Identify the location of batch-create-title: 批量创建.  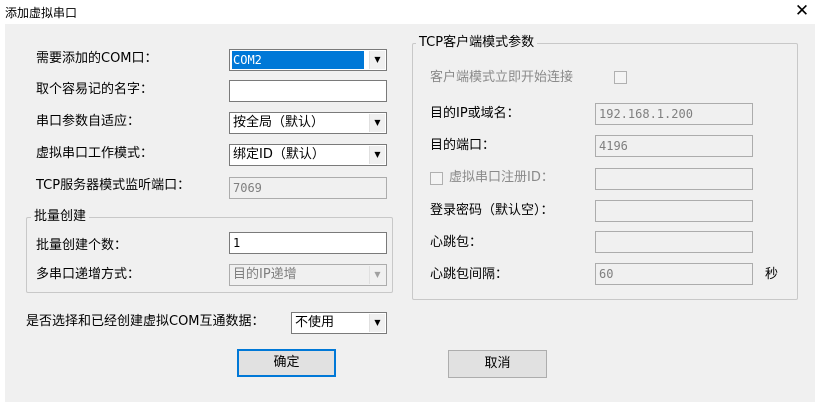
(60, 217).